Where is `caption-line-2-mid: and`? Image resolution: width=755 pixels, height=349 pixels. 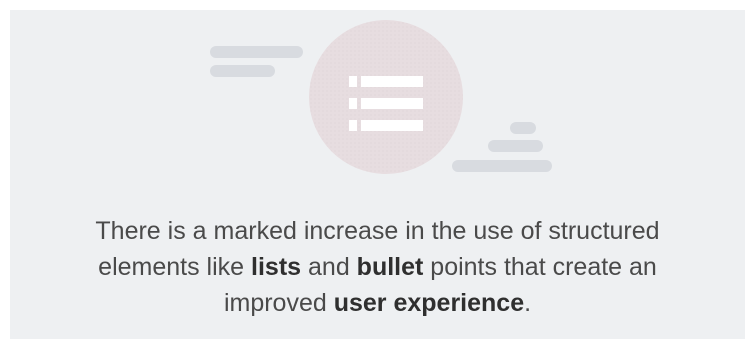
caption-line-2-mid: and is located at coordinates (329, 267).